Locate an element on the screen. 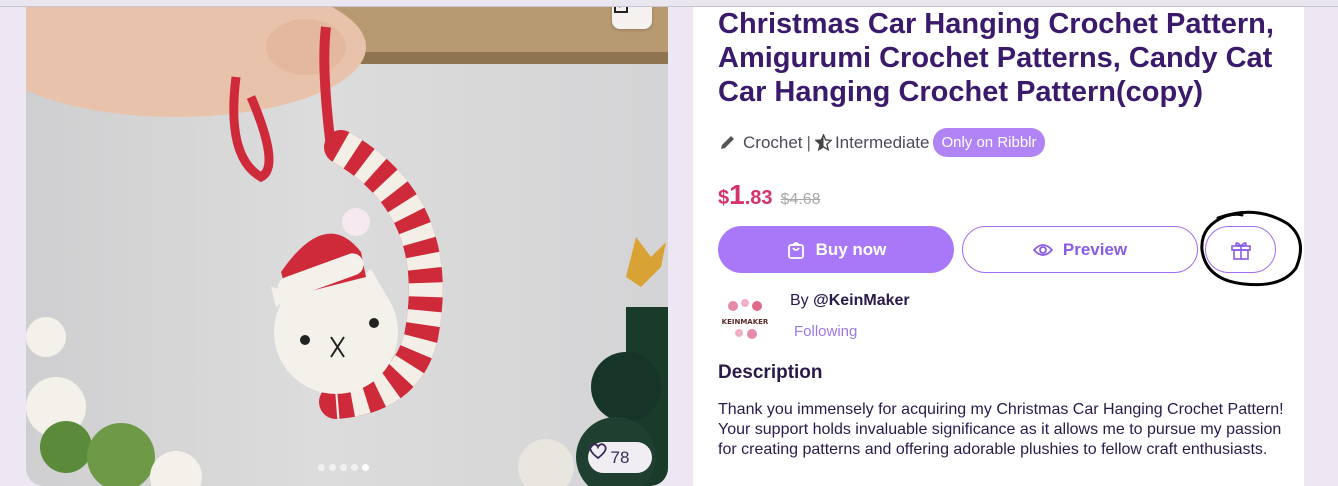  author-logo: KEINMAKER is located at coordinates (745, 319).